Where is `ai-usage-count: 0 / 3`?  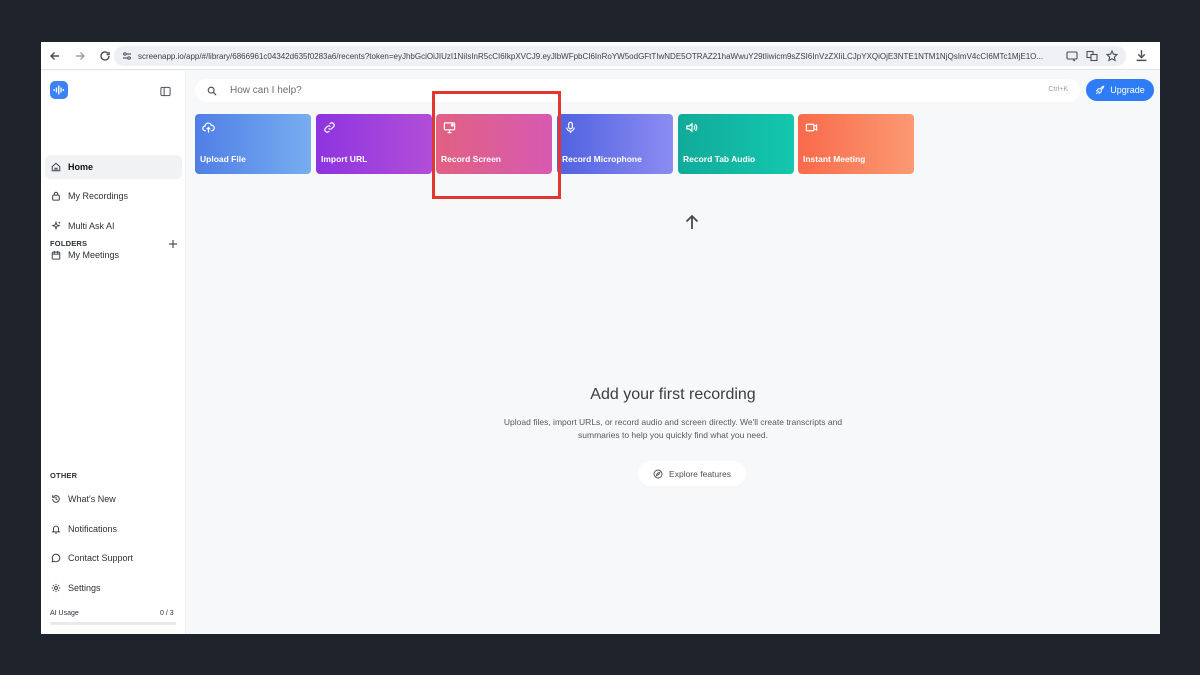 ai-usage-count: 0 / 3 is located at coordinates (167, 613).